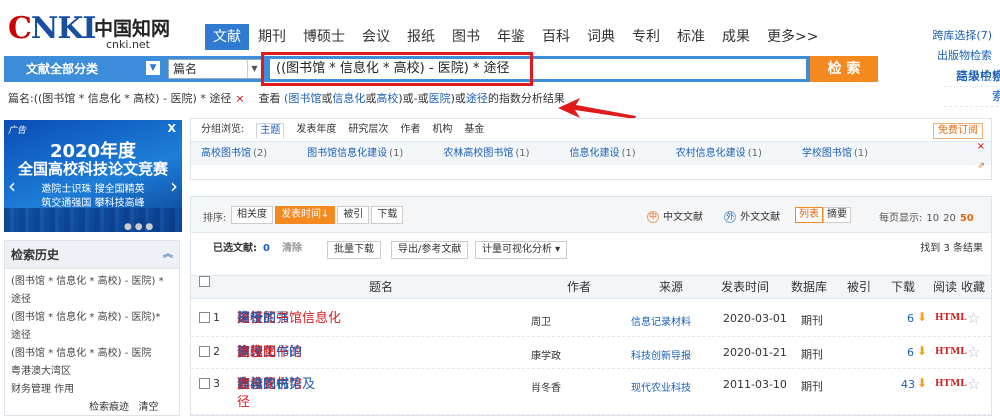 The image size is (1000, 416). What do you see at coordinates (859, 287) in the screenshot?
I see `col-cited: 被引` at bounding box center [859, 287].